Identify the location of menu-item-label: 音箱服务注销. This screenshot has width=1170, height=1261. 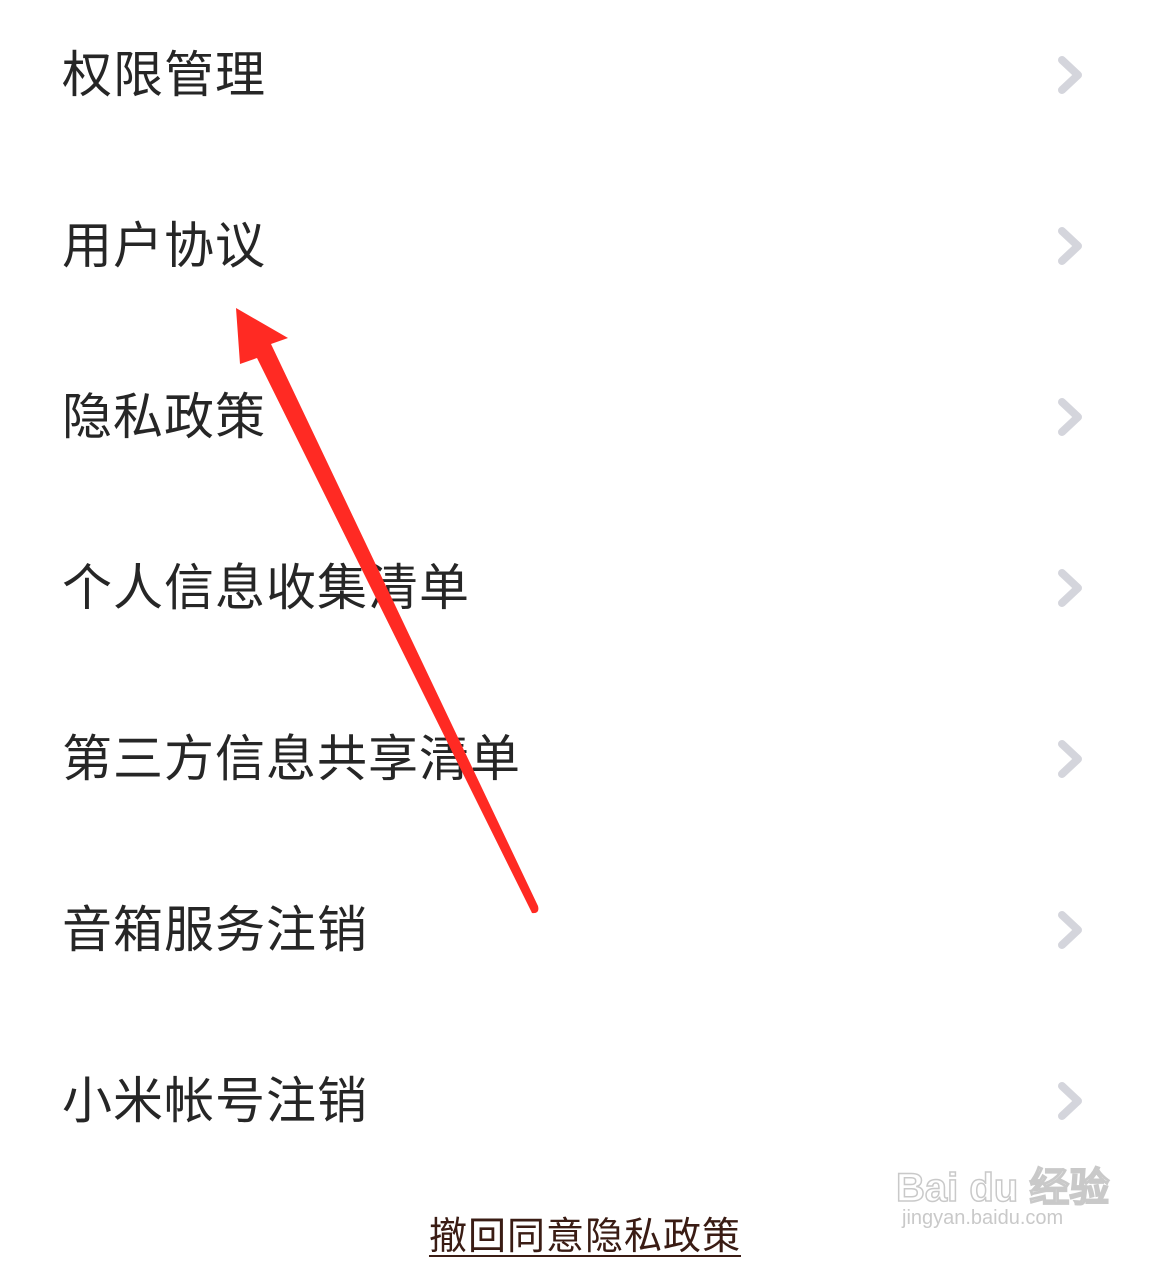
(215, 930).